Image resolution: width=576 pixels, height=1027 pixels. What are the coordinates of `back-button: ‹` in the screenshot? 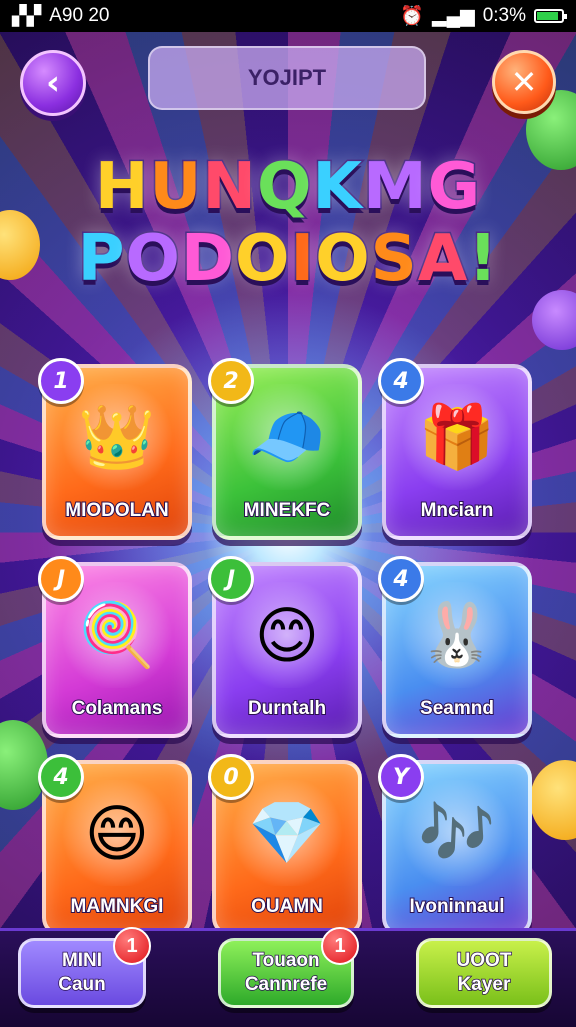 It's located at (53, 83).